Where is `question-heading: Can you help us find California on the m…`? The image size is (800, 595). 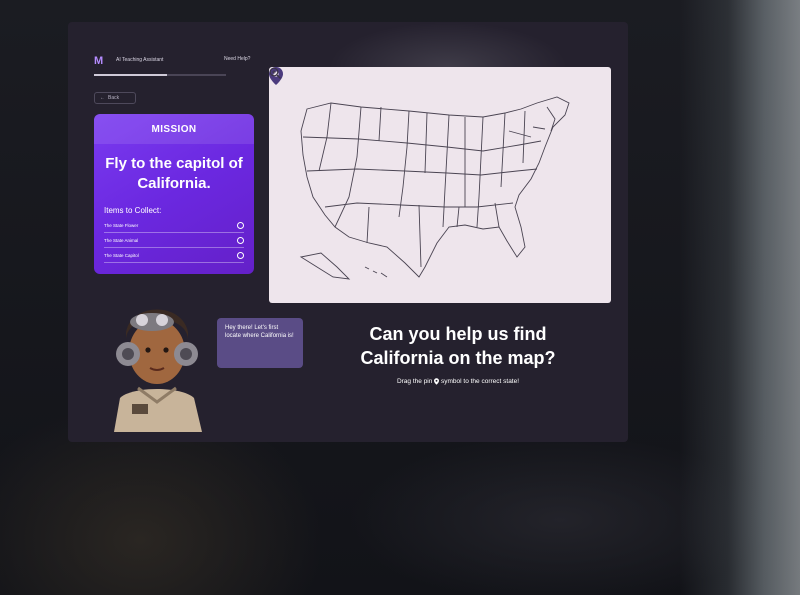 question-heading: Can you help us find California on the m… is located at coordinates (458, 346).